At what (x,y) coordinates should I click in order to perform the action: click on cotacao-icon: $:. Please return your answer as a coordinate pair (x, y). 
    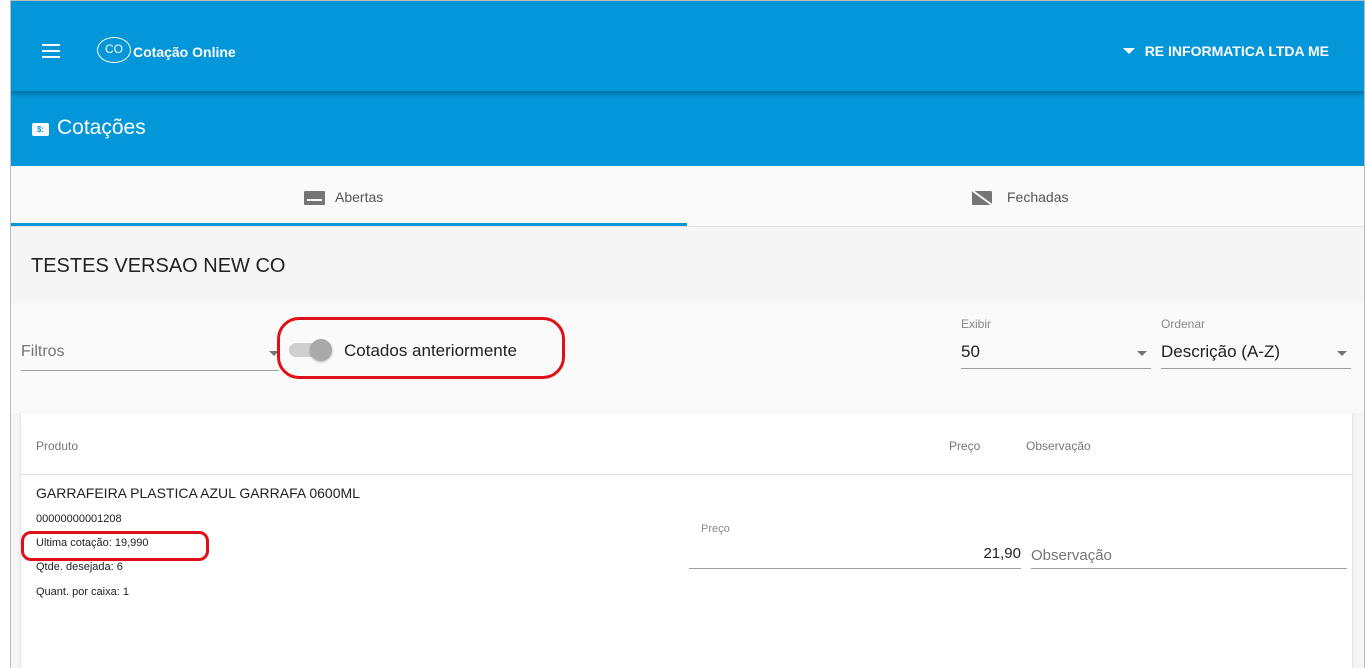
    Looking at the image, I should click on (40, 129).